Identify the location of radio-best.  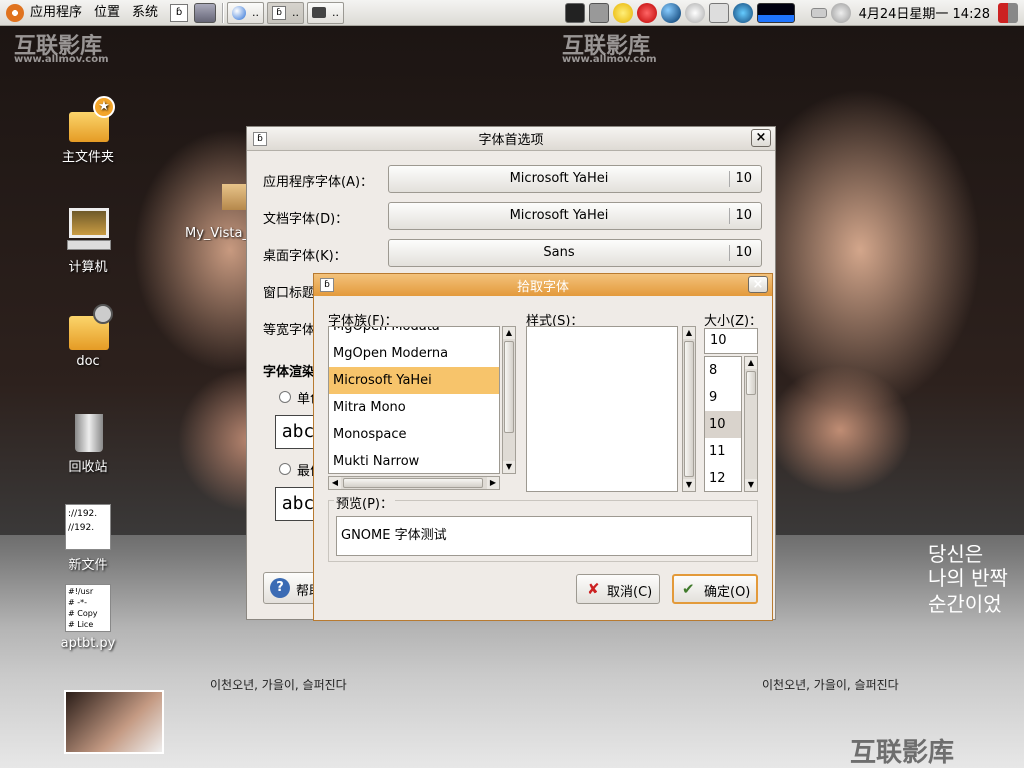
(285, 469).